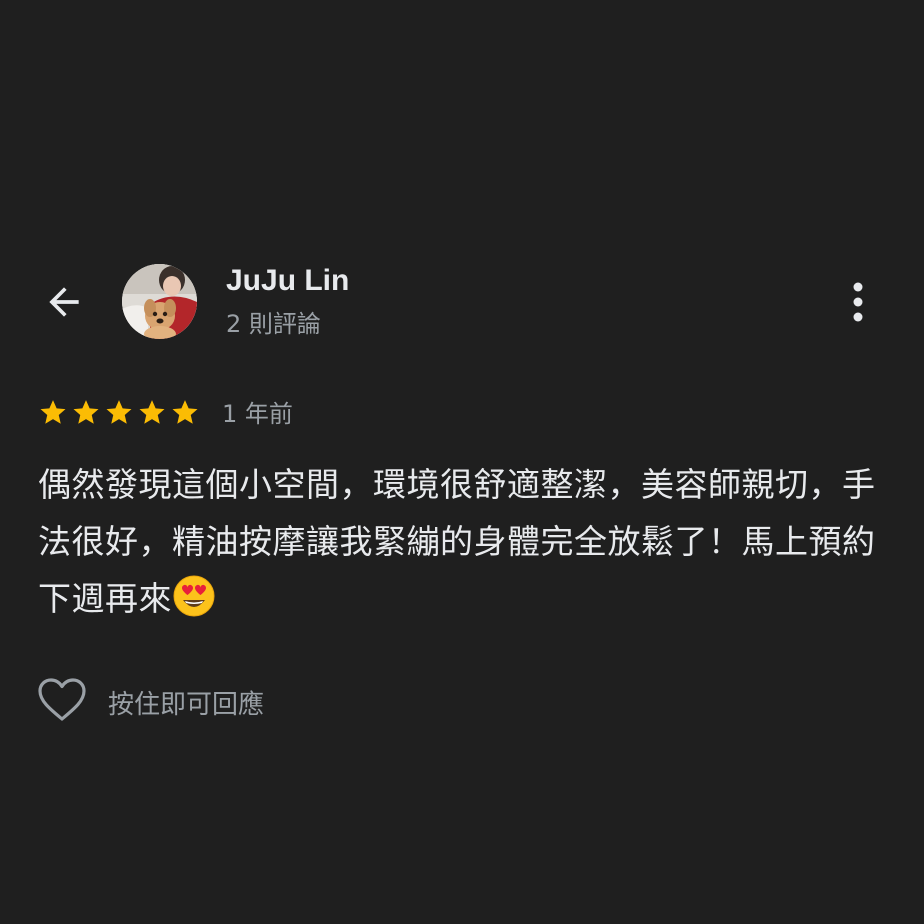 The image size is (924, 924). Describe the element at coordinates (186, 705) in the screenshot. I see `reply-hint: 按住即可回應` at that location.